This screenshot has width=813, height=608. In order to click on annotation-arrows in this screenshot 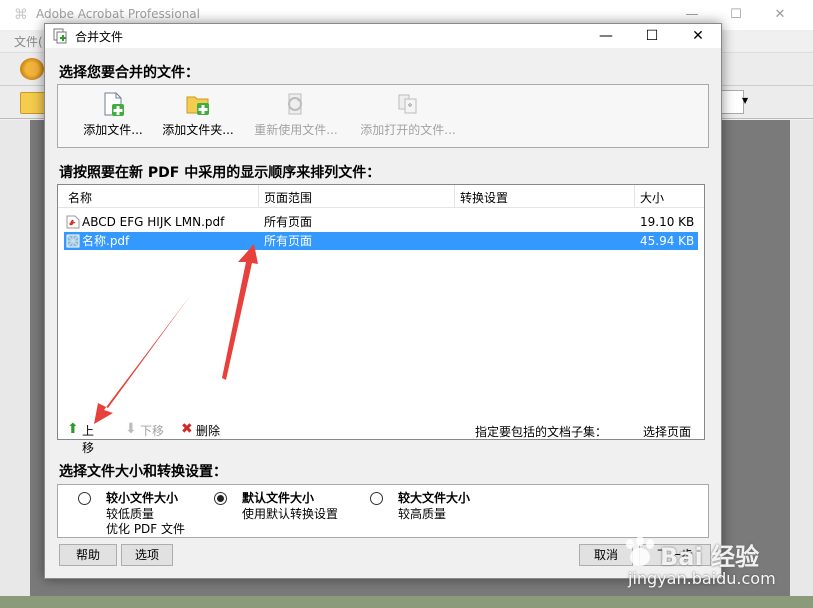, I will do `click(176, 334)`.